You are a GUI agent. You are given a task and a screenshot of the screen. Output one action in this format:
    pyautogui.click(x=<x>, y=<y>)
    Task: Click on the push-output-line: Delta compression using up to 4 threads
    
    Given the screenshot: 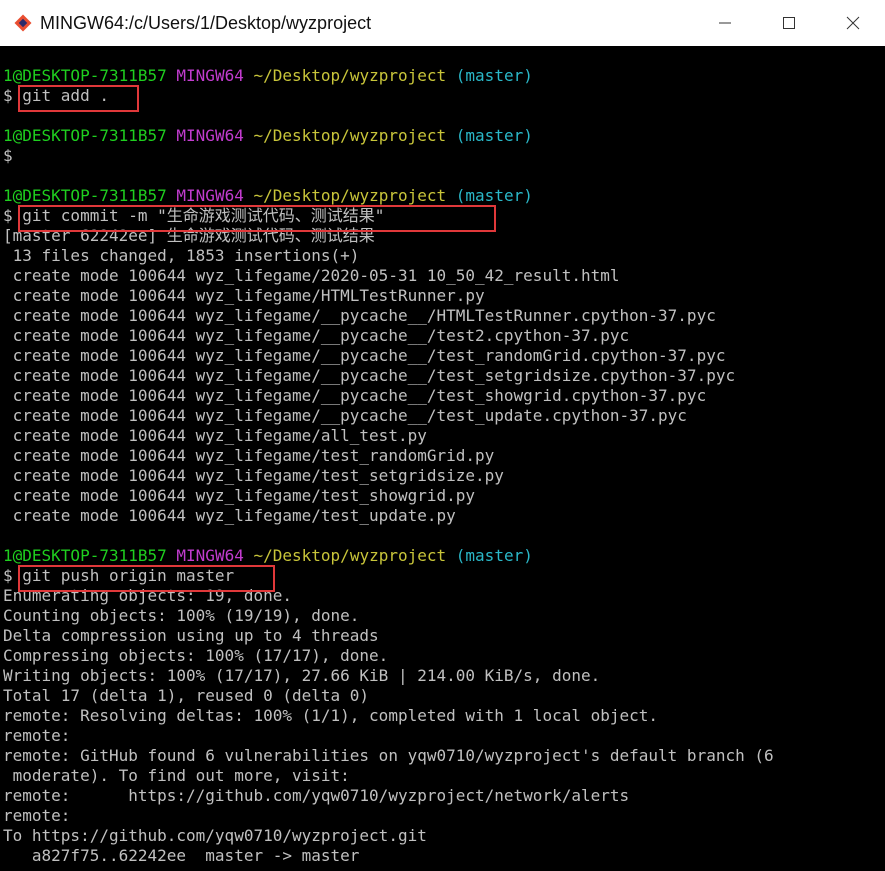 What is the action you would take?
    pyautogui.click(x=191, y=635)
    